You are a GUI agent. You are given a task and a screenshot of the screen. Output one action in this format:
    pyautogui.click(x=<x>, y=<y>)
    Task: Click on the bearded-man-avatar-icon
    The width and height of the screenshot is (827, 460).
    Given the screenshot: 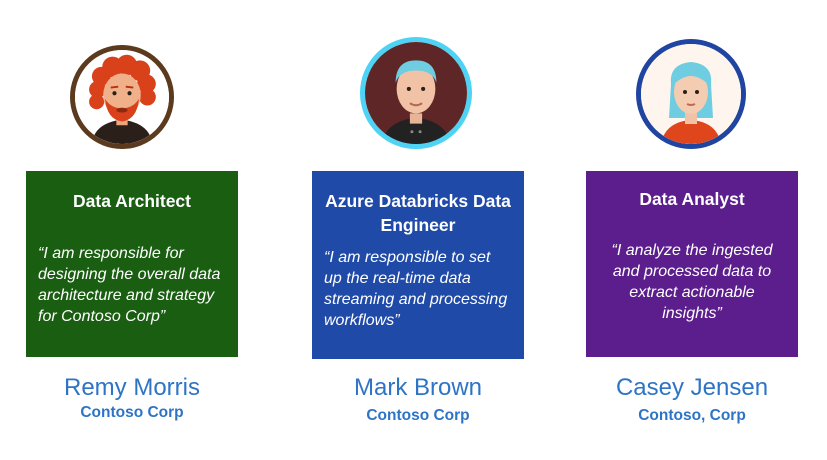 What is the action you would take?
    pyautogui.click(x=122, y=97)
    